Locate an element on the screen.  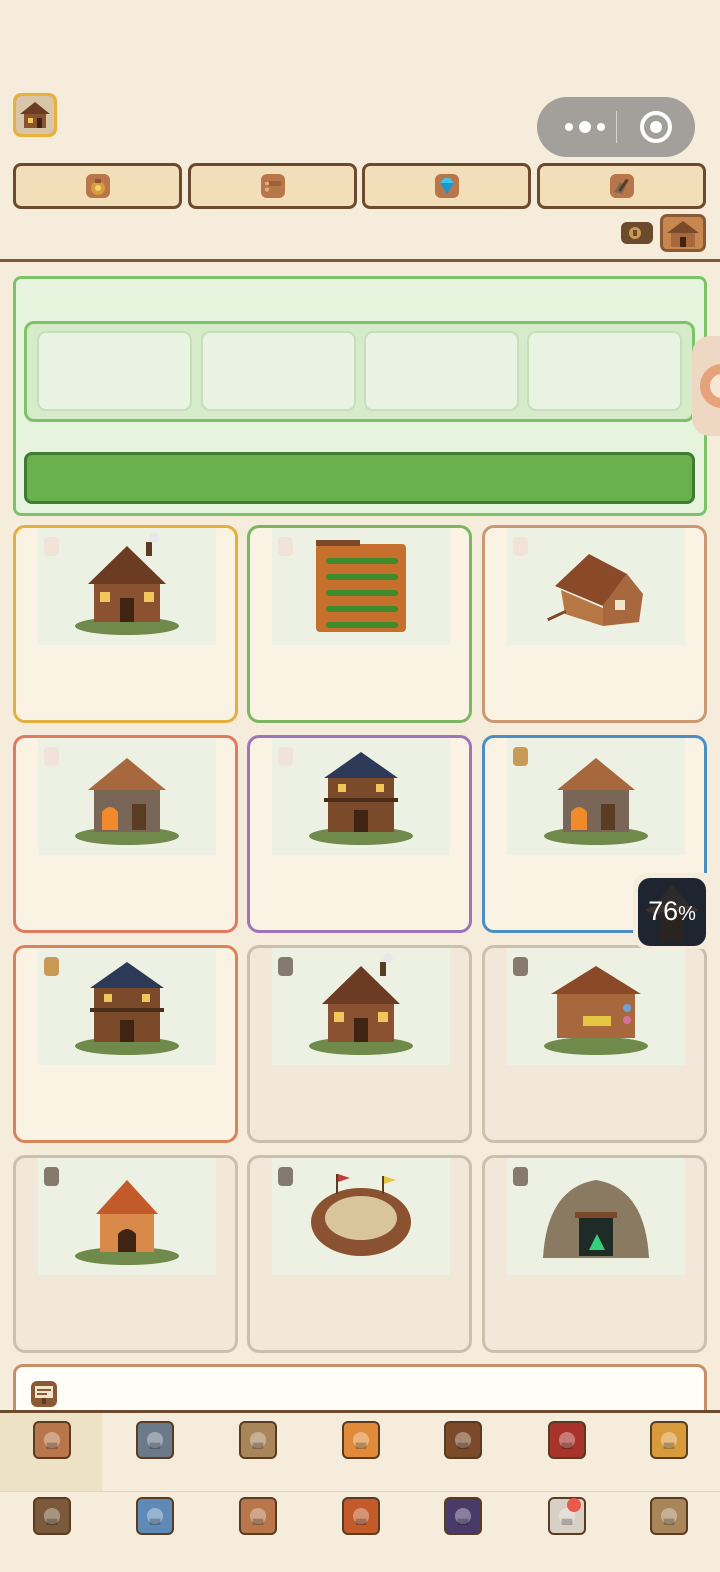
target-circle-icon is located at coordinates (656, 127).